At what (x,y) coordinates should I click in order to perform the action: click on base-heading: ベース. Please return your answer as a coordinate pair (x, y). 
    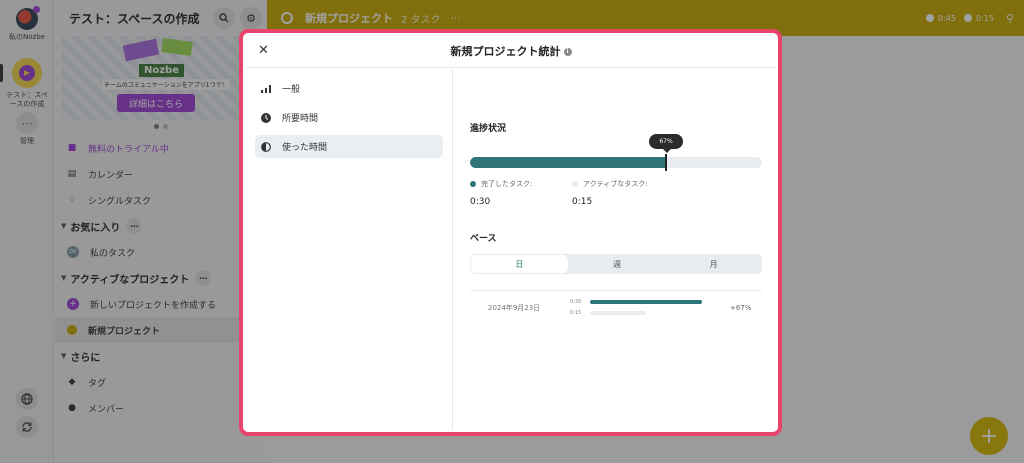
    Looking at the image, I should click on (483, 239).